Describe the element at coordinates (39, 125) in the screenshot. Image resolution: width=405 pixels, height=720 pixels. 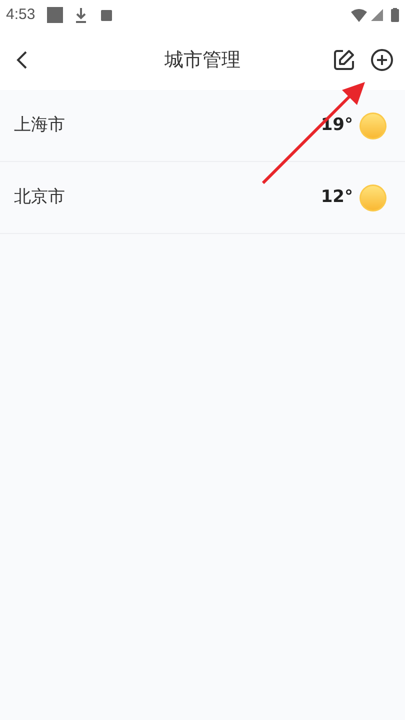
I see `city-name: 上海市` at that location.